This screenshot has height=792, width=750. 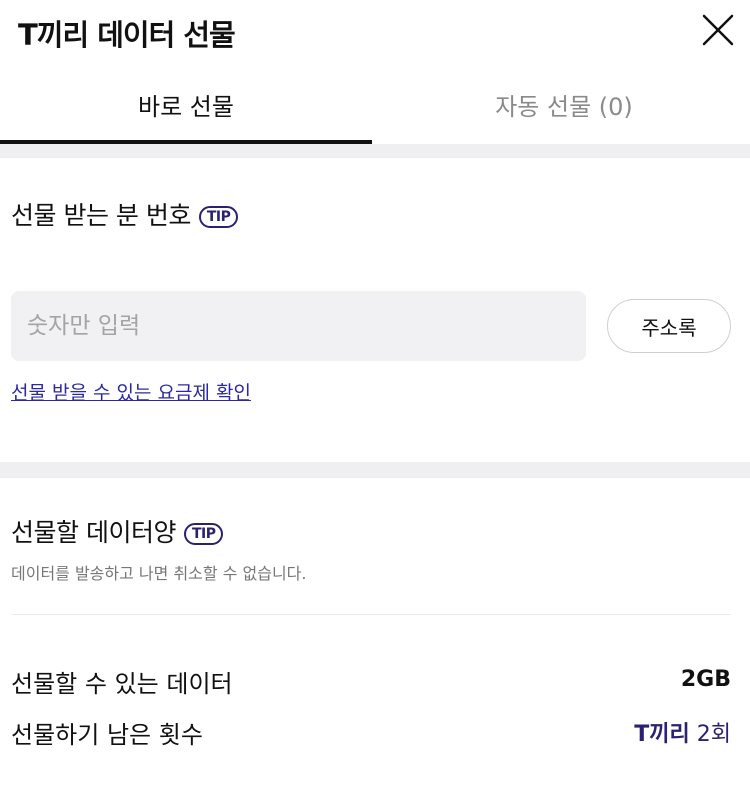 I want to click on eligible-plan-link: 선물 받을 수 있는 요금제 확인, so click(x=131, y=391).